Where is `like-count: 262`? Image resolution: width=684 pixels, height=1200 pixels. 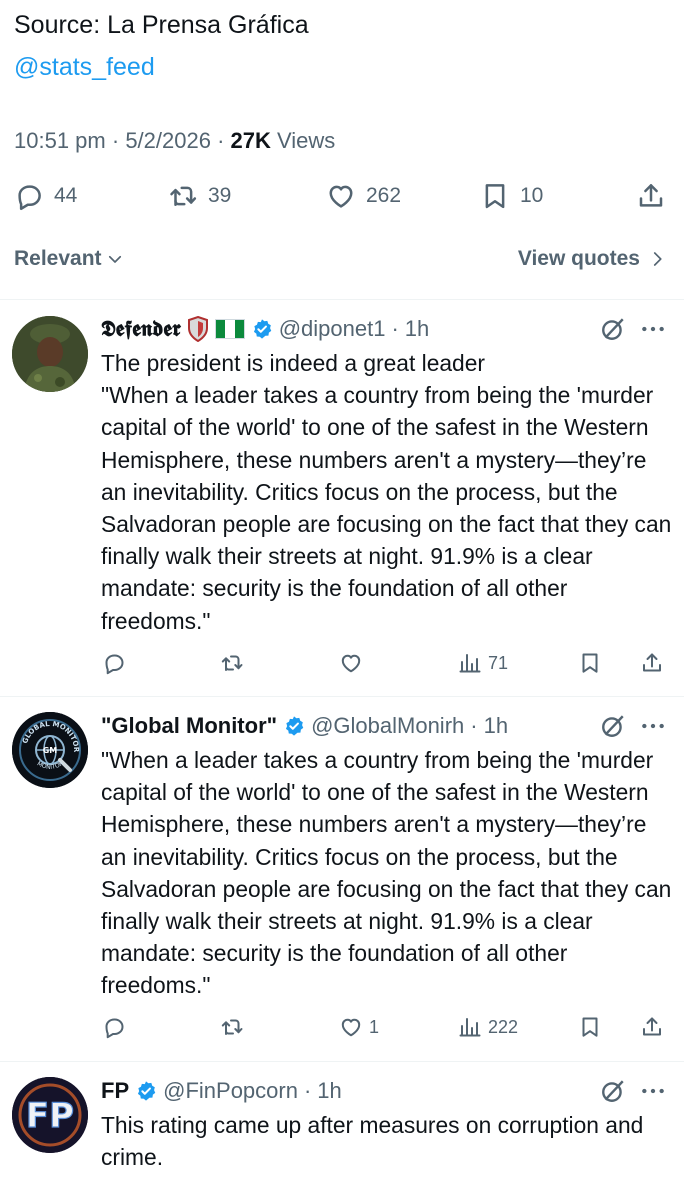 like-count: 262 is located at coordinates (384, 195).